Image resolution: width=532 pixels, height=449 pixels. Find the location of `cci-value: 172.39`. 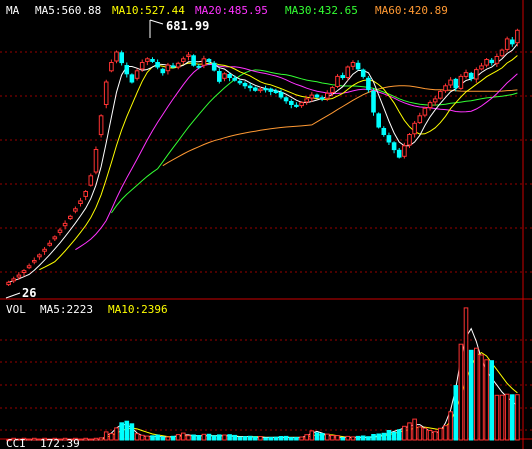

cci-value: 172.39 is located at coordinates (60, 443).